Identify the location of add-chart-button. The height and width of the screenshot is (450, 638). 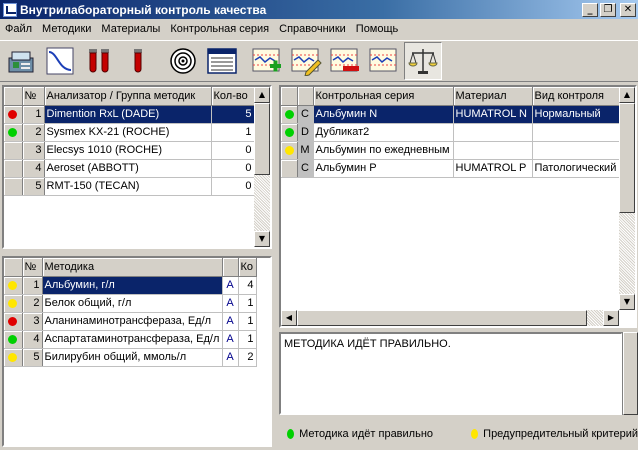
(267, 61).